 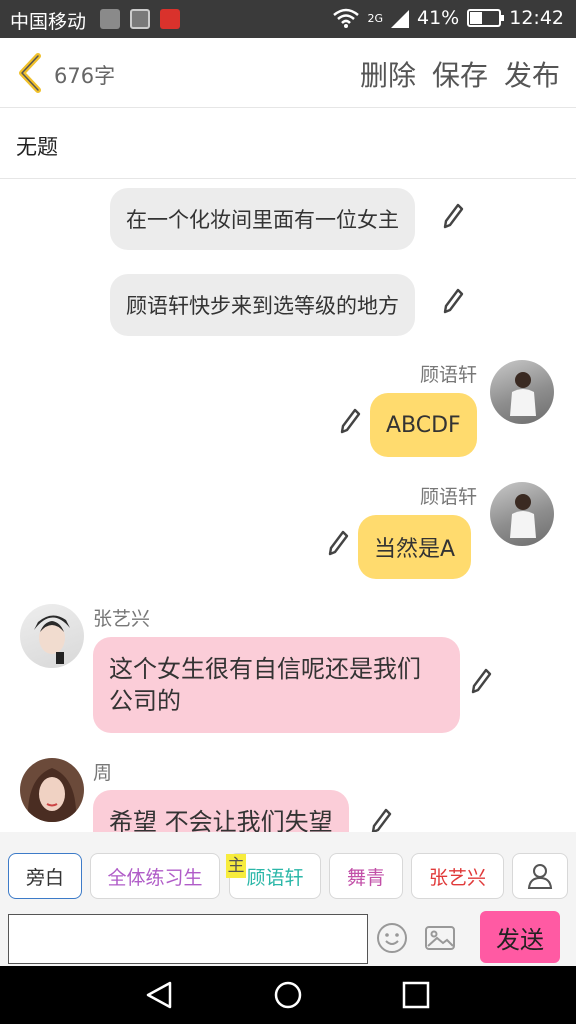 I want to click on message-input, so click(x=188, y=939).